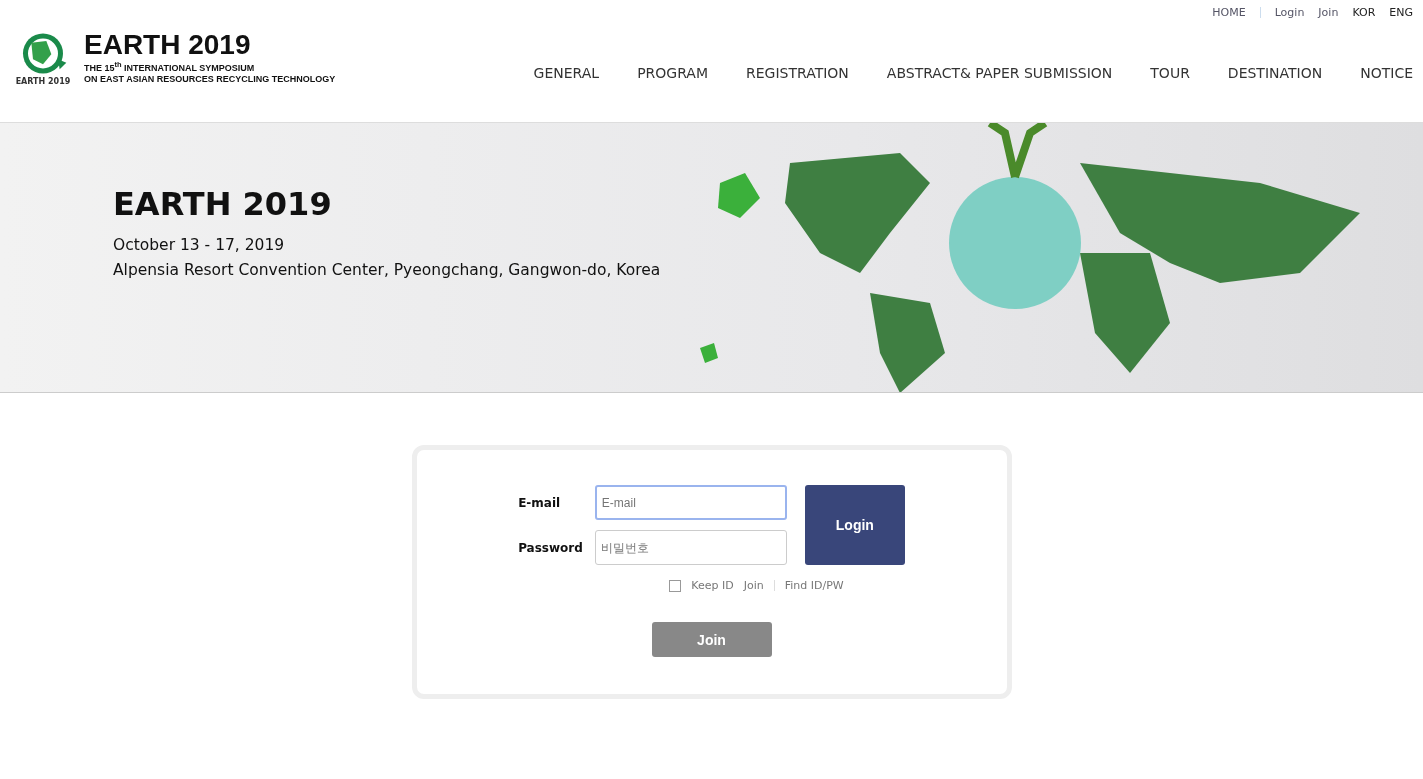 This screenshot has width=1423, height=779. Describe the element at coordinates (1328, 12) in the screenshot. I see `top-link: Join` at that location.